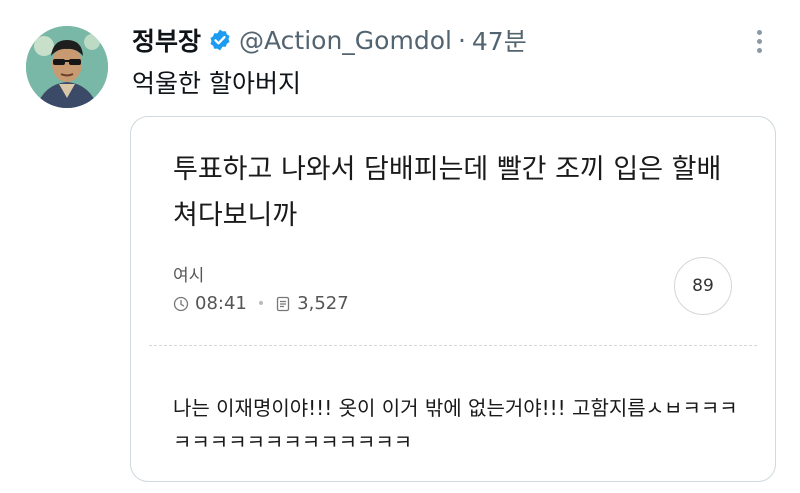  Describe the element at coordinates (499, 40) in the screenshot. I see `tweet-time: 47분` at that location.